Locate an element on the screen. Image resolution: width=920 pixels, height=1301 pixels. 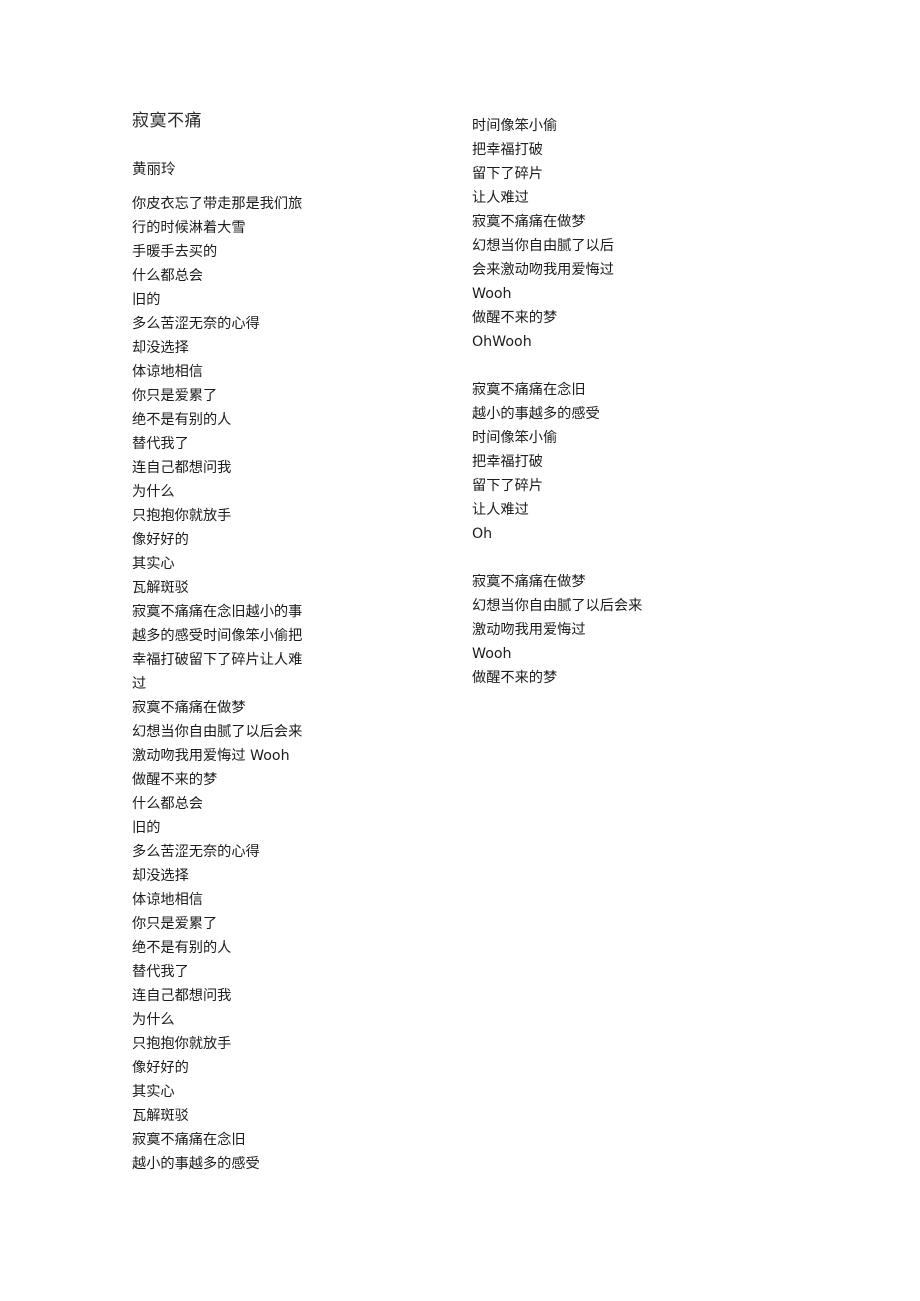
lyric-line: 你皮衣忘了带走那是我们旅行的时候淋着大雪 is located at coordinates (217, 216).